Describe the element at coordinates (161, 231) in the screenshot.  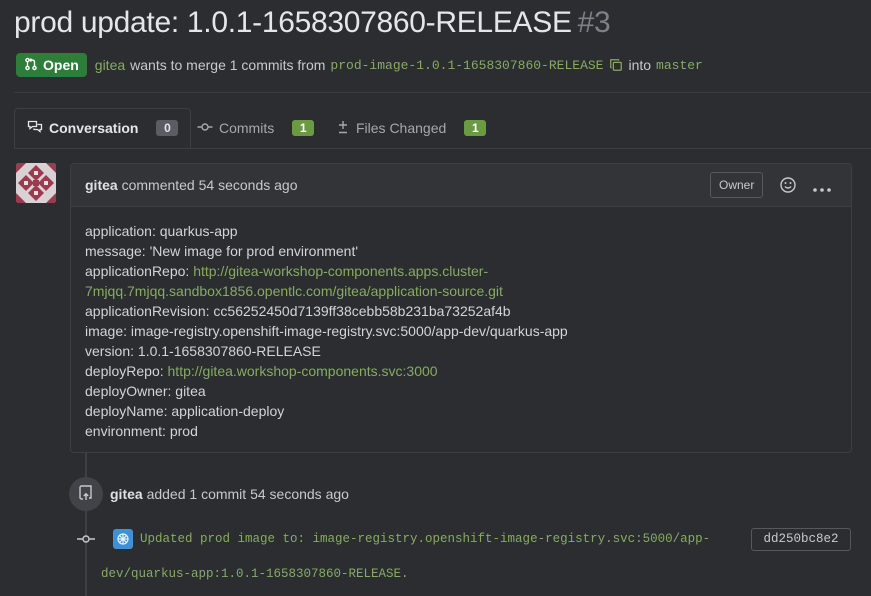
I see `body-line: application: quarkus-app` at that location.